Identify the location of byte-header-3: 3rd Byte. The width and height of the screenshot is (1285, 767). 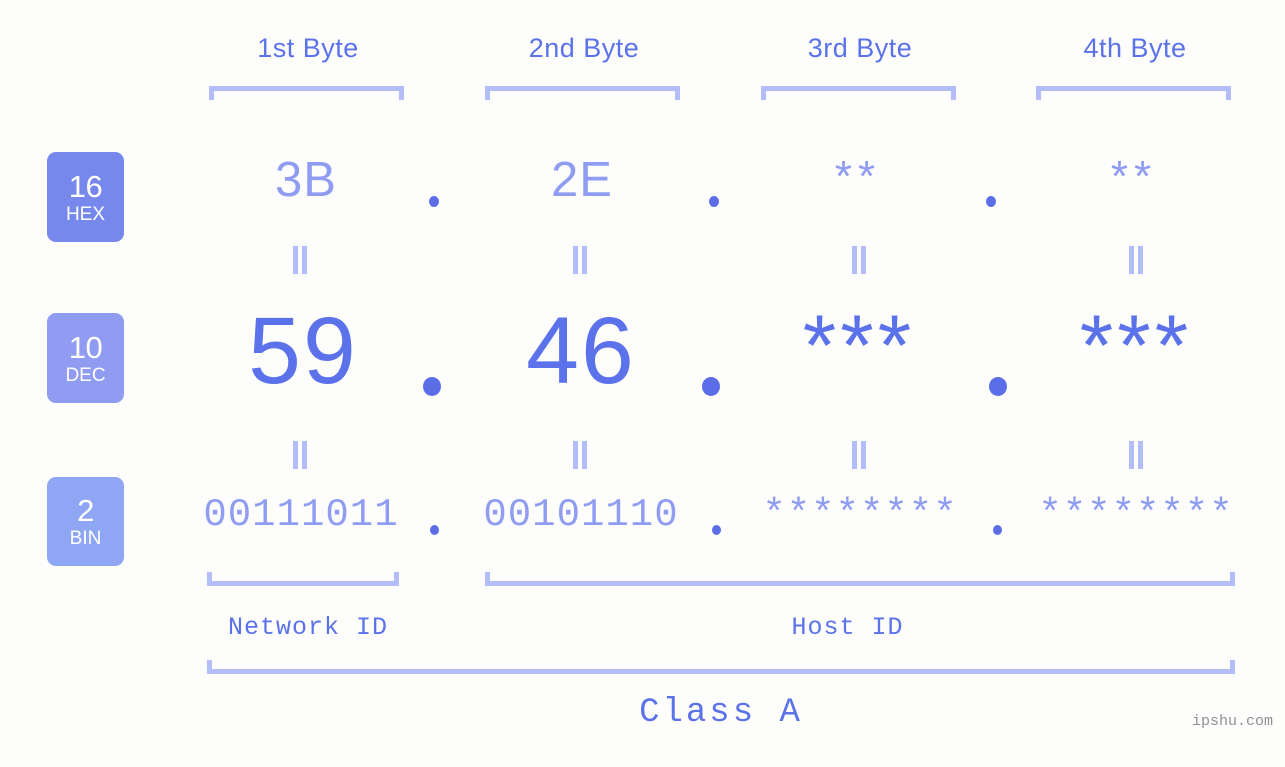
(860, 48).